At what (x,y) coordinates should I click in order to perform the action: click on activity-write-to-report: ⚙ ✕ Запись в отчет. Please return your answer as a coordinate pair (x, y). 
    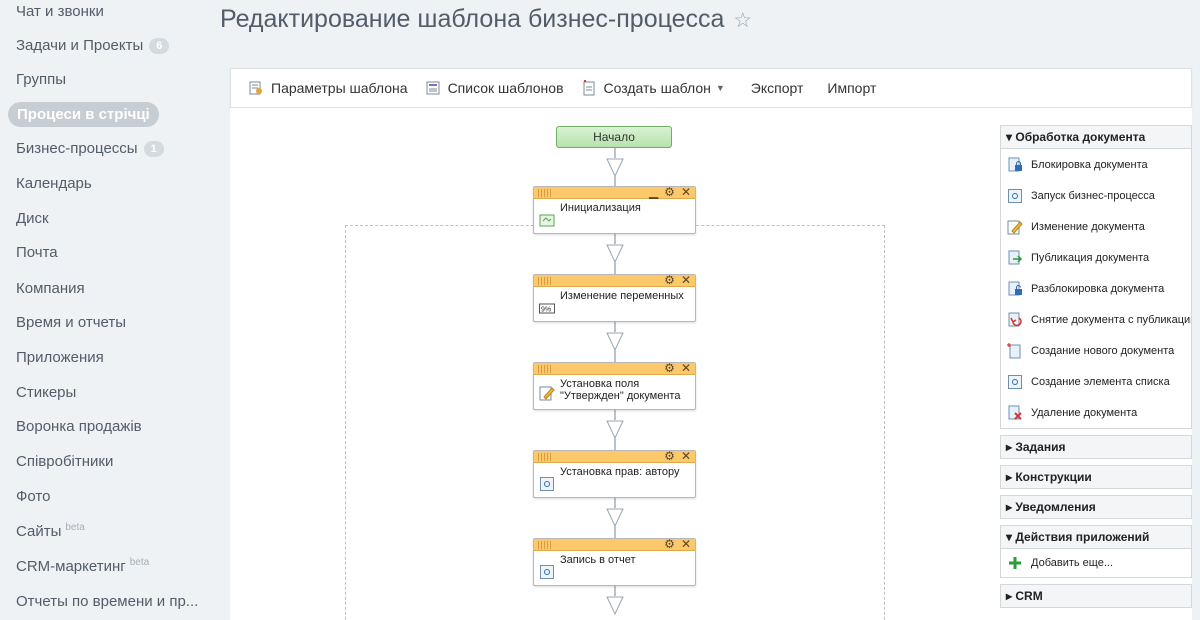
    Looking at the image, I should click on (614, 561).